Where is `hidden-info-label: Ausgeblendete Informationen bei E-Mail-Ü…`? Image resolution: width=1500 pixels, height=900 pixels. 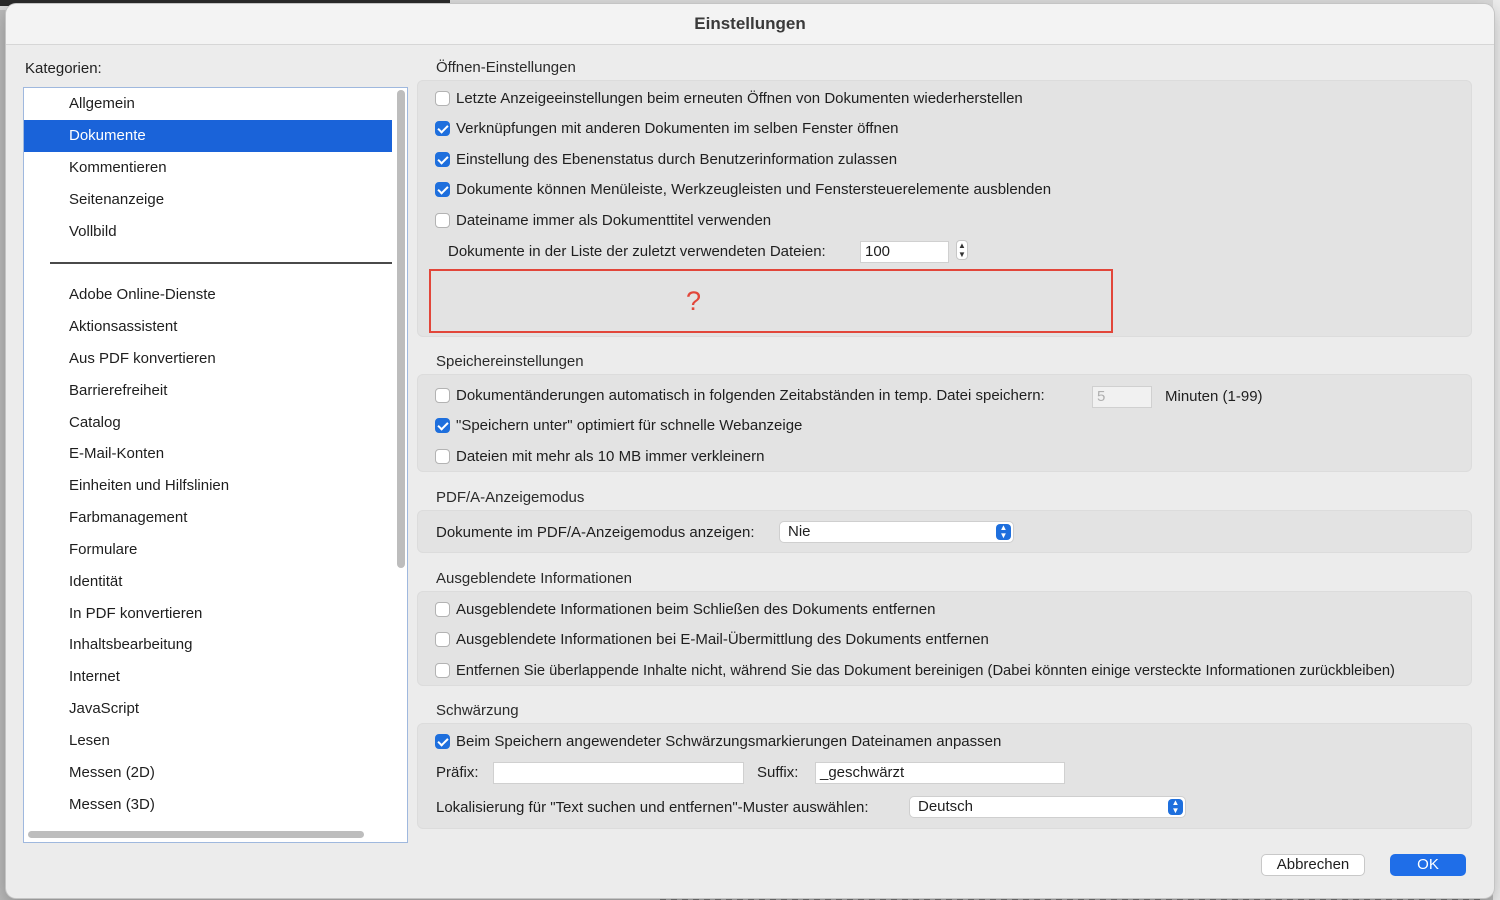 hidden-info-label: Ausgeblendete Informationen bei E-Mail-Ü… is located at coordinates (722, 639).